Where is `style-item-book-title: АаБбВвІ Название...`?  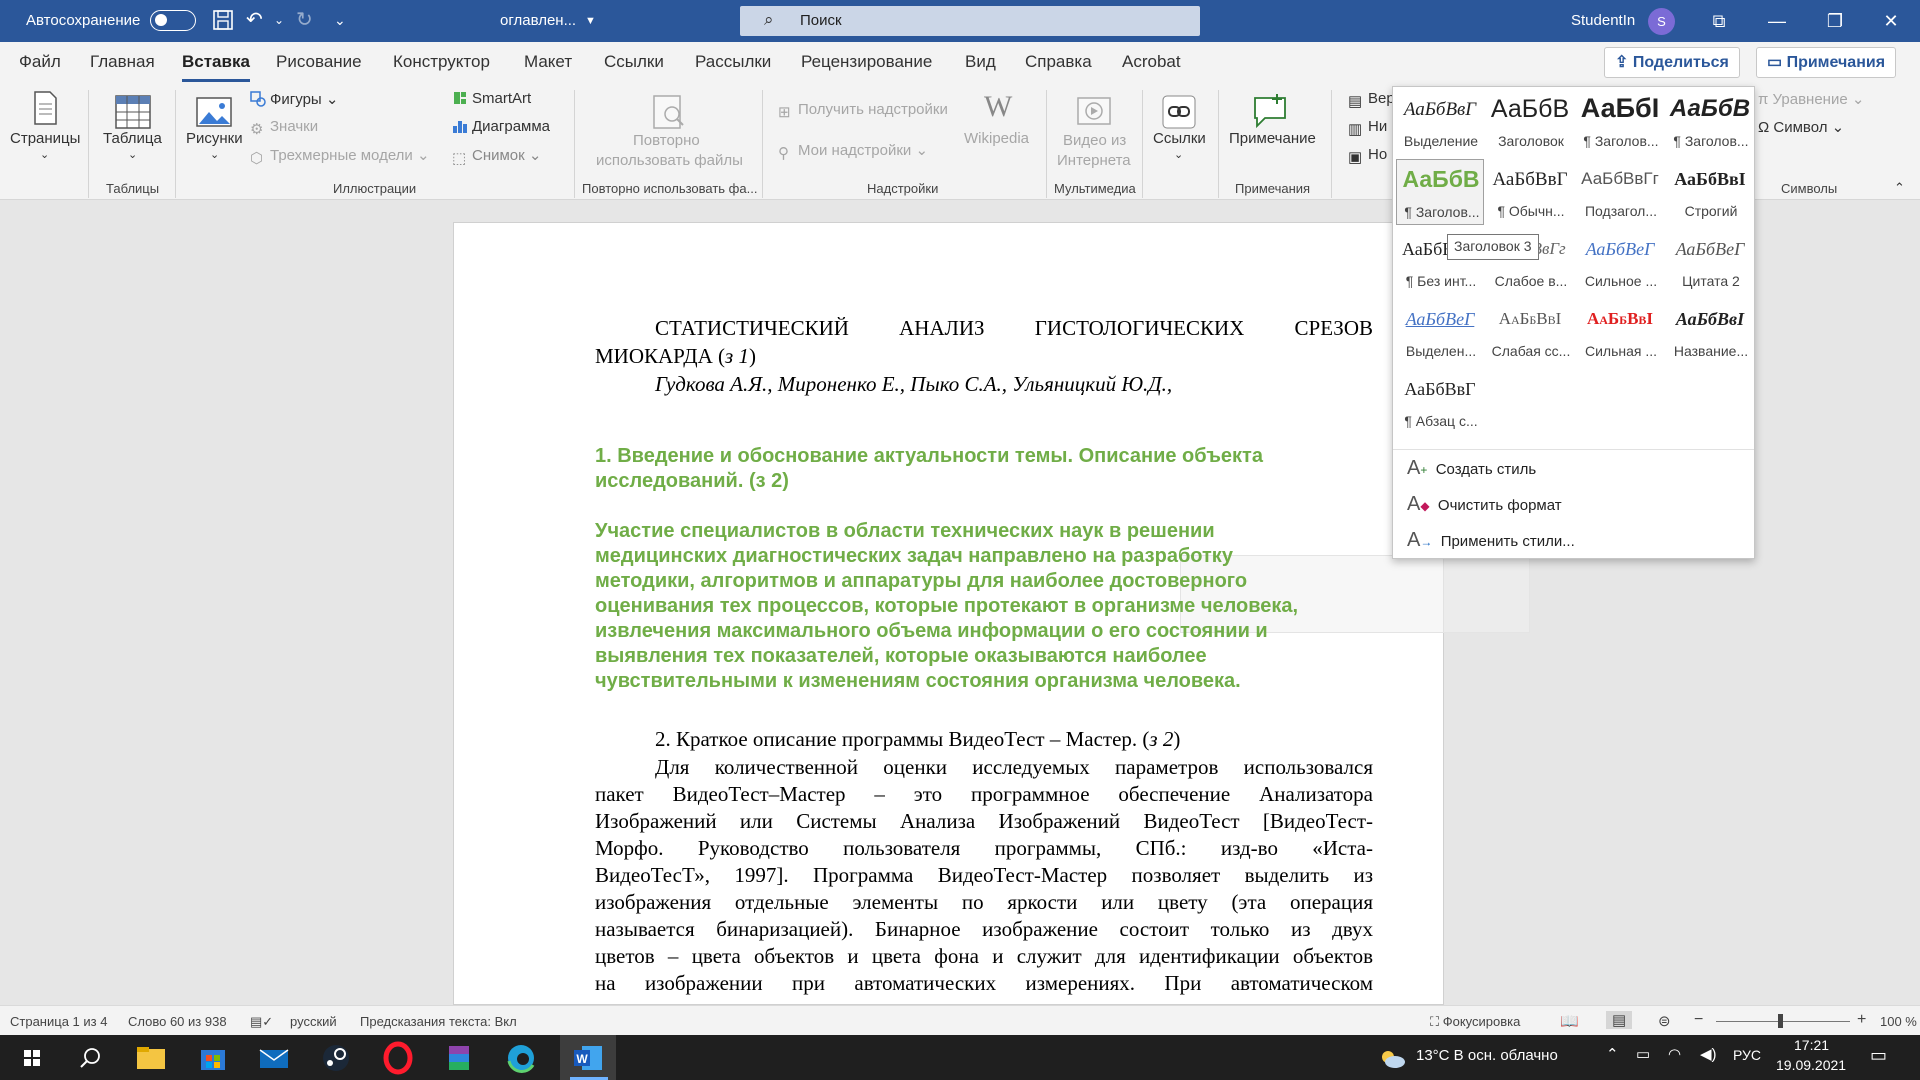
style-item-book-title: АаБбВвІ Название... is located at coordinates (1710, 332).